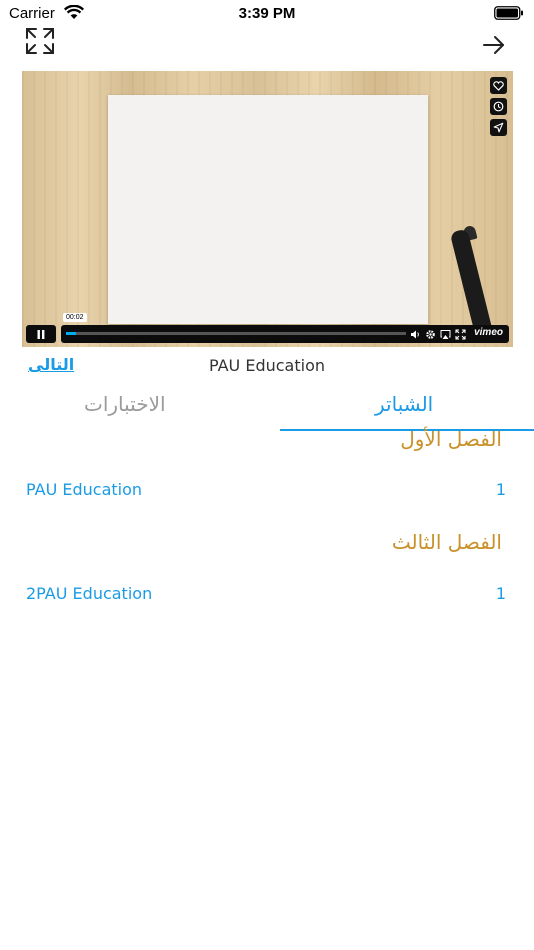 The width and height of the screenshot is (534, 950). Describe the element at coordinates (451, 439) in the screenshot. I see `section-title: الفصل الأول` at that location.